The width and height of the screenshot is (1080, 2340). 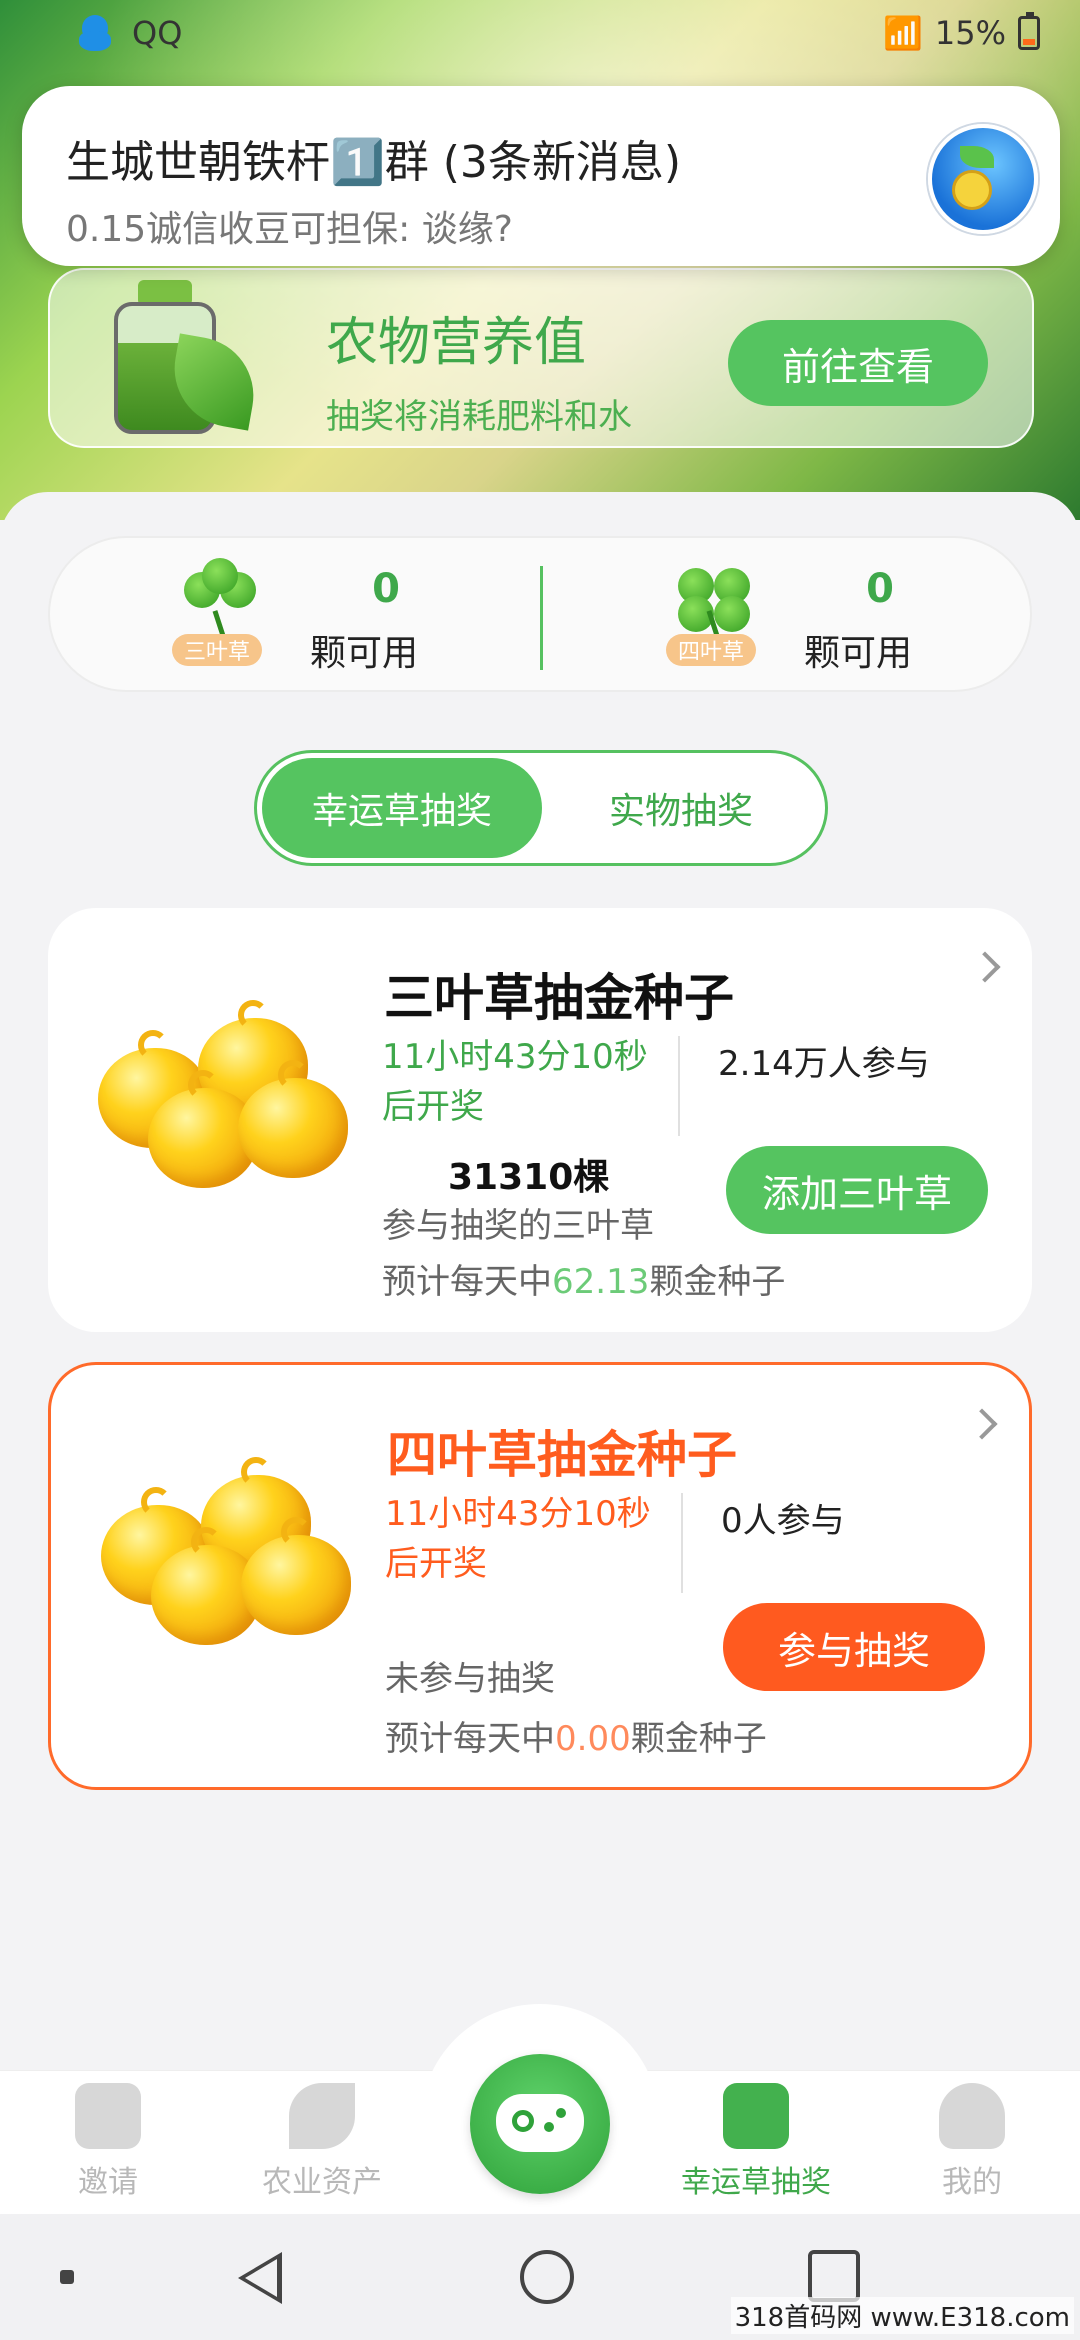 What do you see at coordinates (541, 618) in the screenshot?
I see `clover-divider` at bounding box center [541, 618].